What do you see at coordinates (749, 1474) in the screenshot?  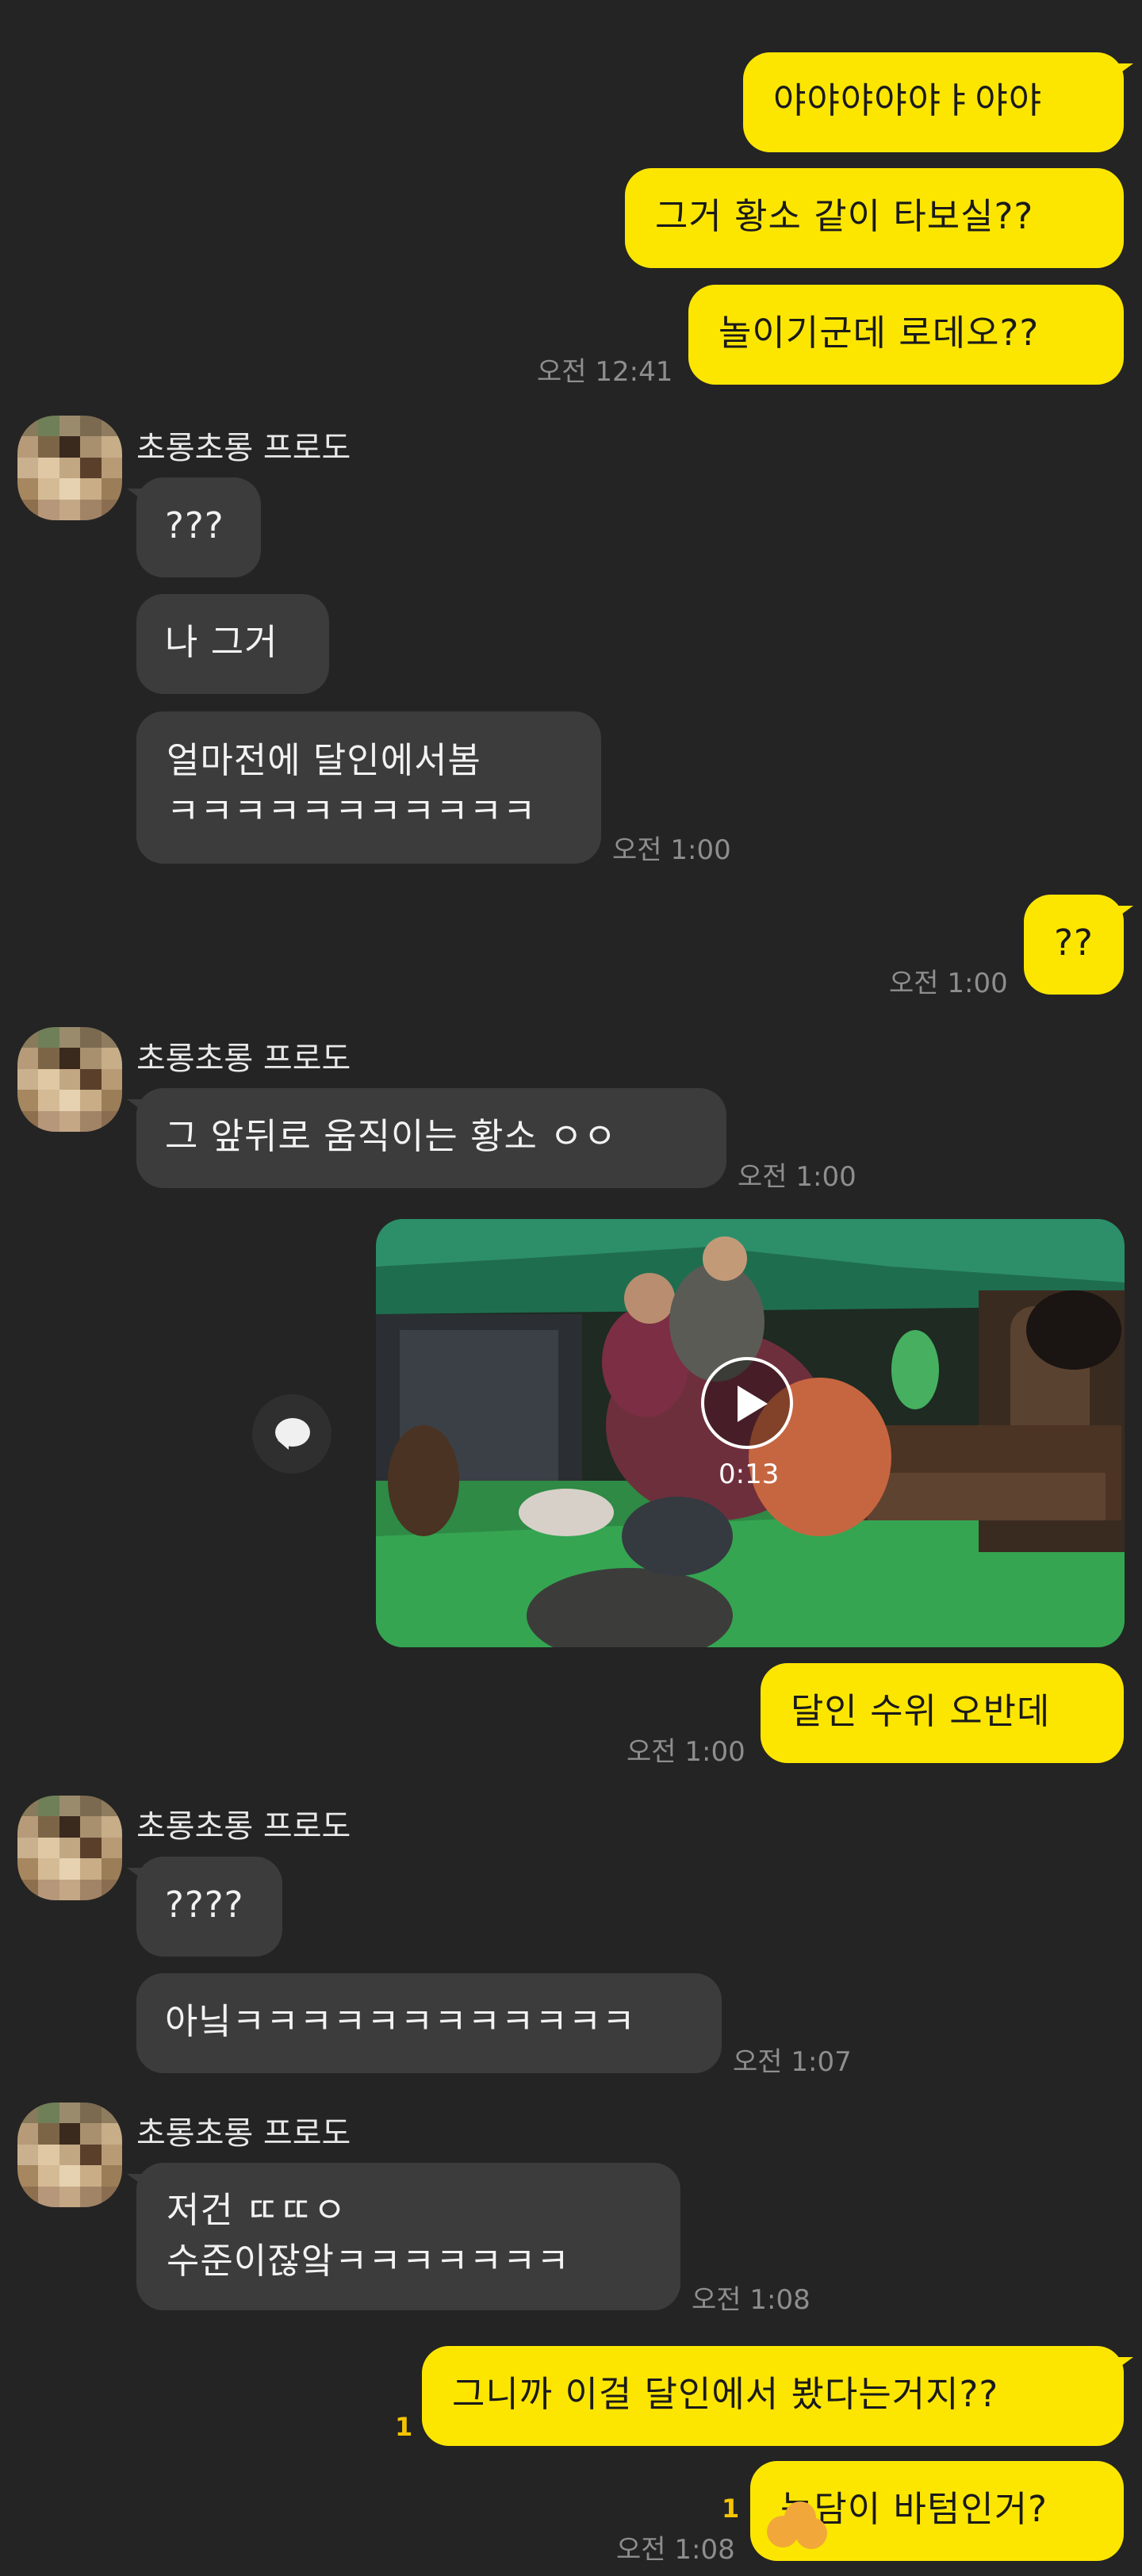 I see `video-duration: 0:13` at bounding box center [749, 1474].